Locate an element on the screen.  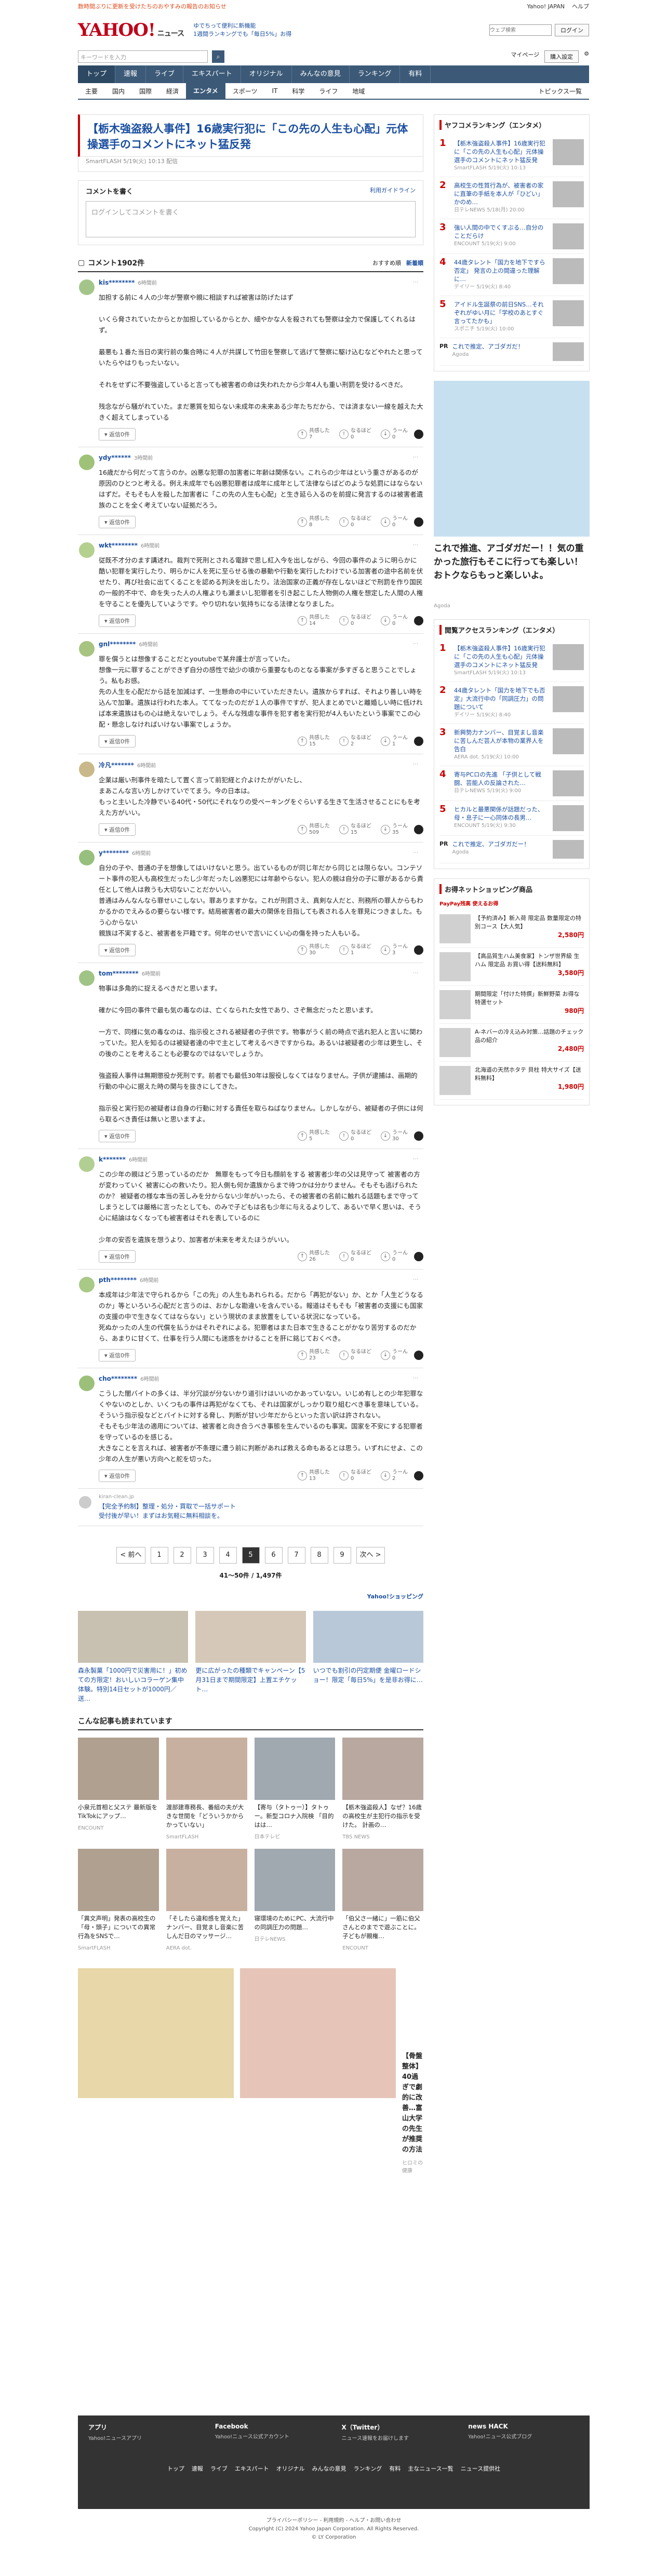
page-number-2: 2 is located at coordinates (182, 1555).